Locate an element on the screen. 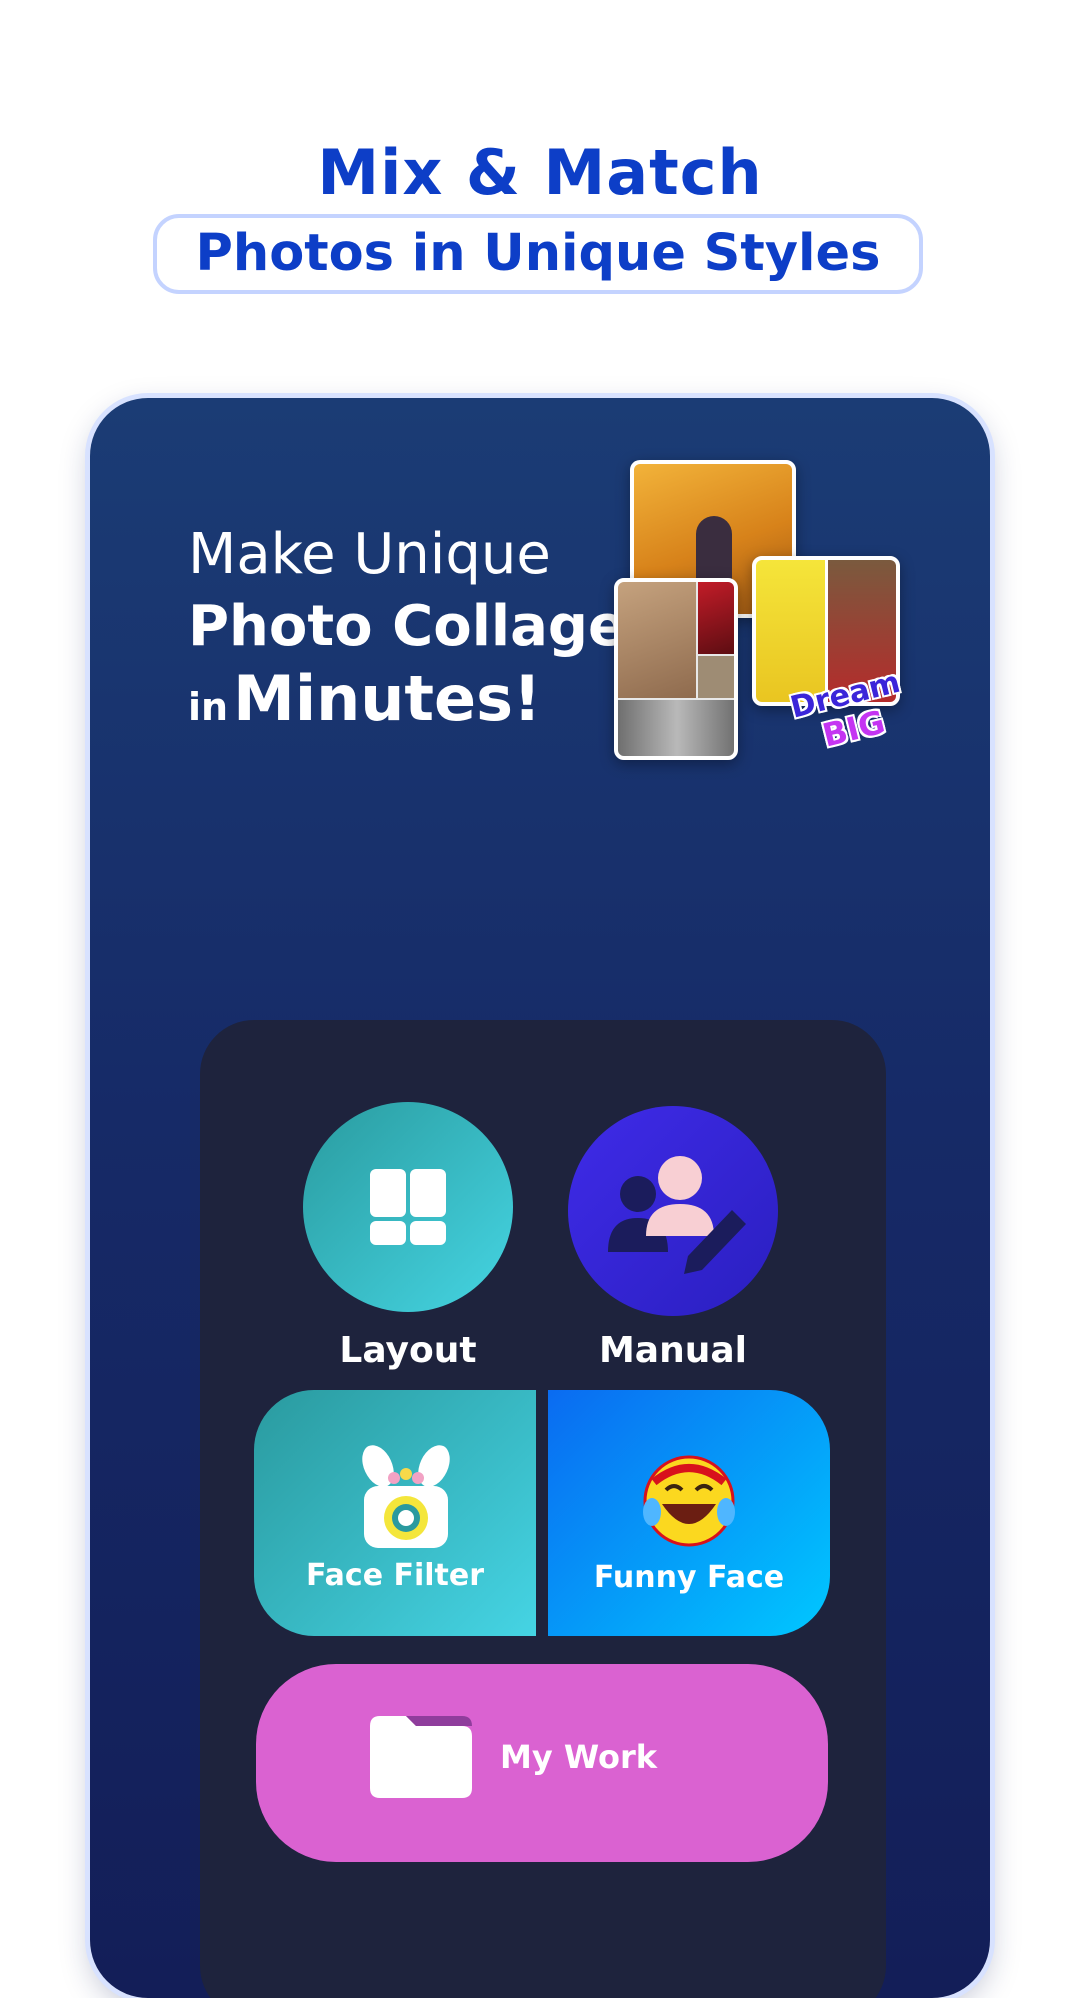 The width and height of the screenshot is (1080, 1998). bunny-camera-icon is located at coordinates (406, 1496).